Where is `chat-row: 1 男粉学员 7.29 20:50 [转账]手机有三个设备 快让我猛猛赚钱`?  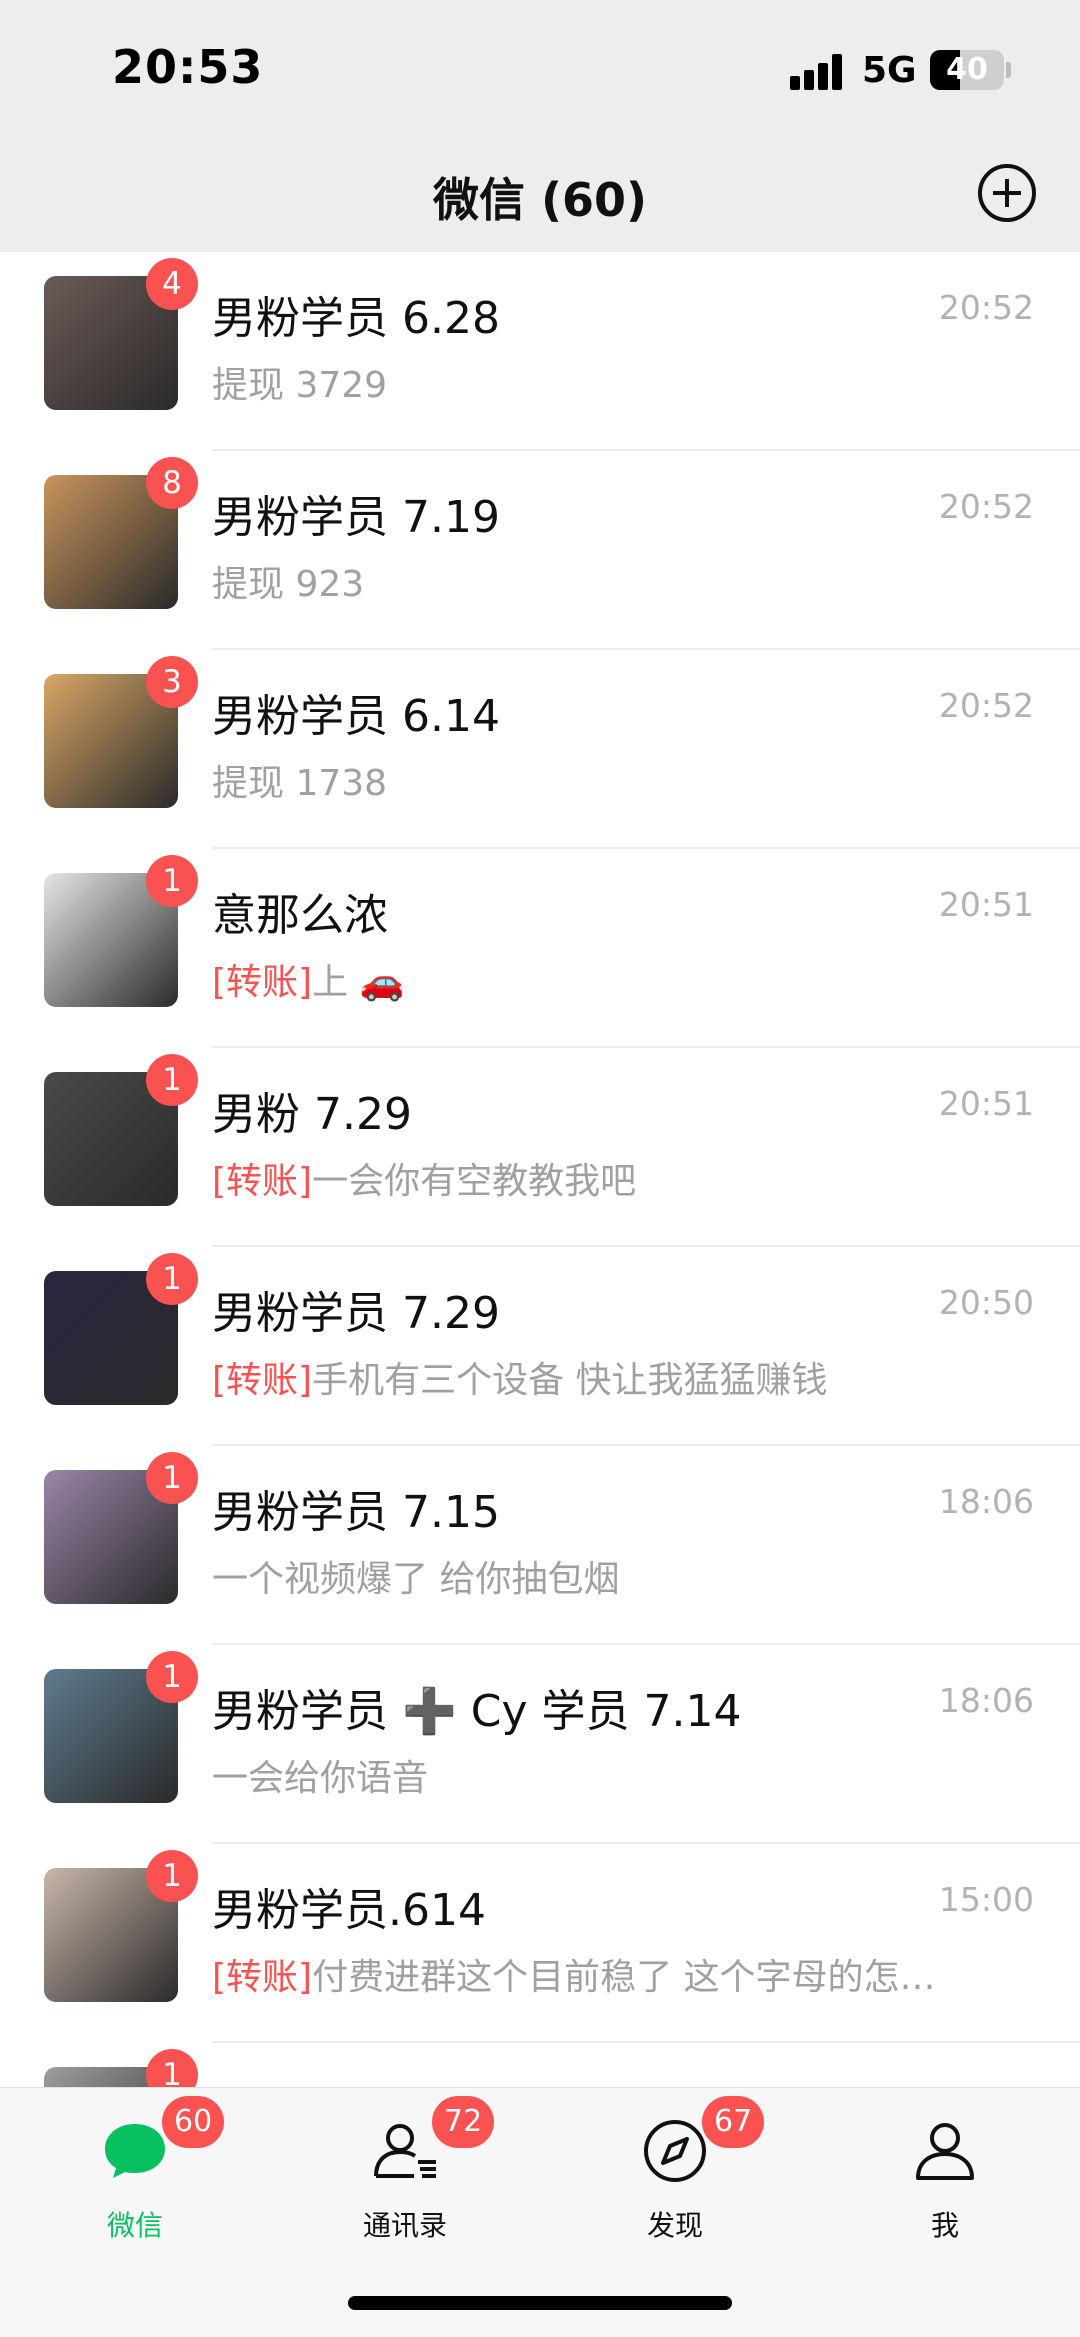 chat-row: 1 男粉学员 7.29 20:50 [转账]手机有三个设备 快让我猛猛赚钱 is located at coordinates (540, 1346).